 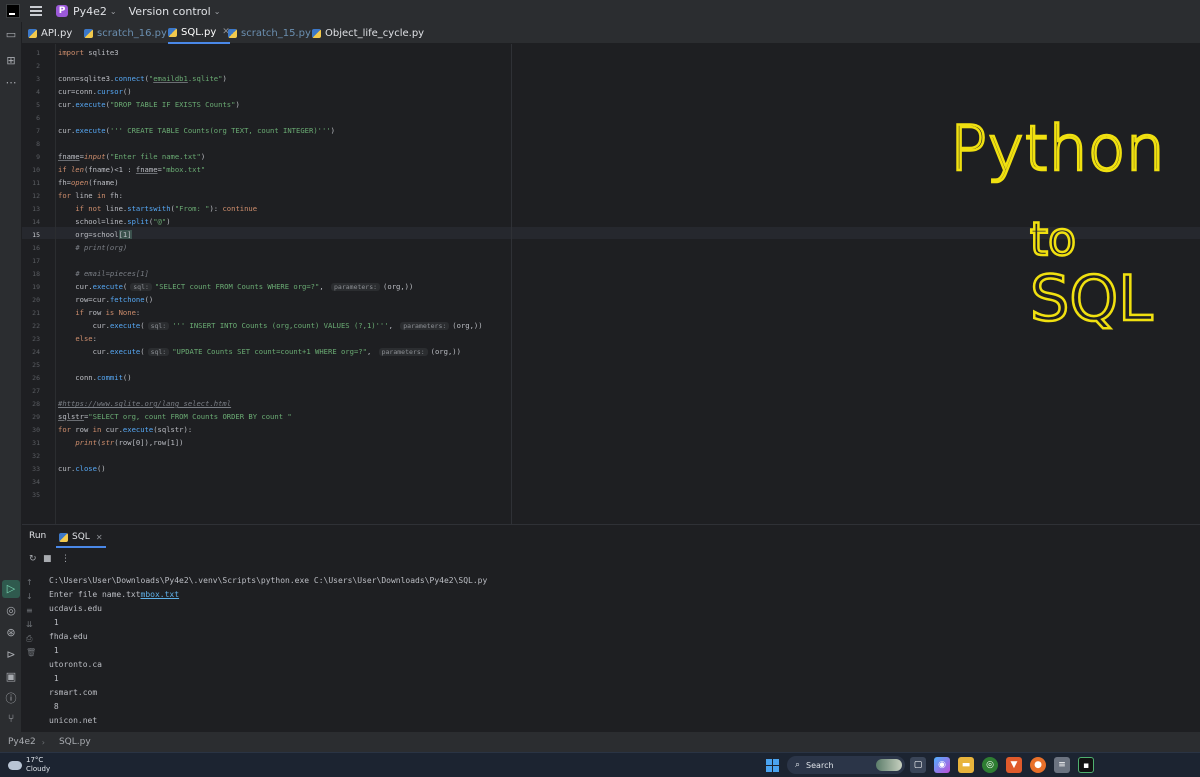 I want to click on status-bar: Py4e2 › SQL.py, so click(x=600, y=742).